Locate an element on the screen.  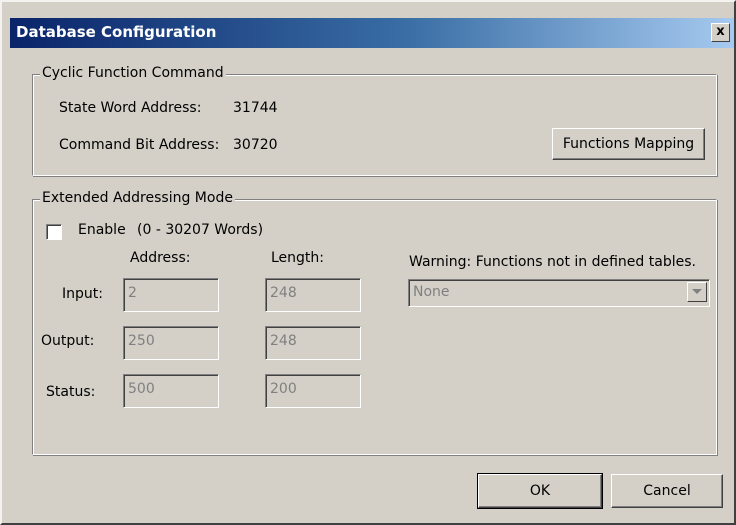
command-bit-address-label: Command Bit Address: is located at coordinates (139, 145).